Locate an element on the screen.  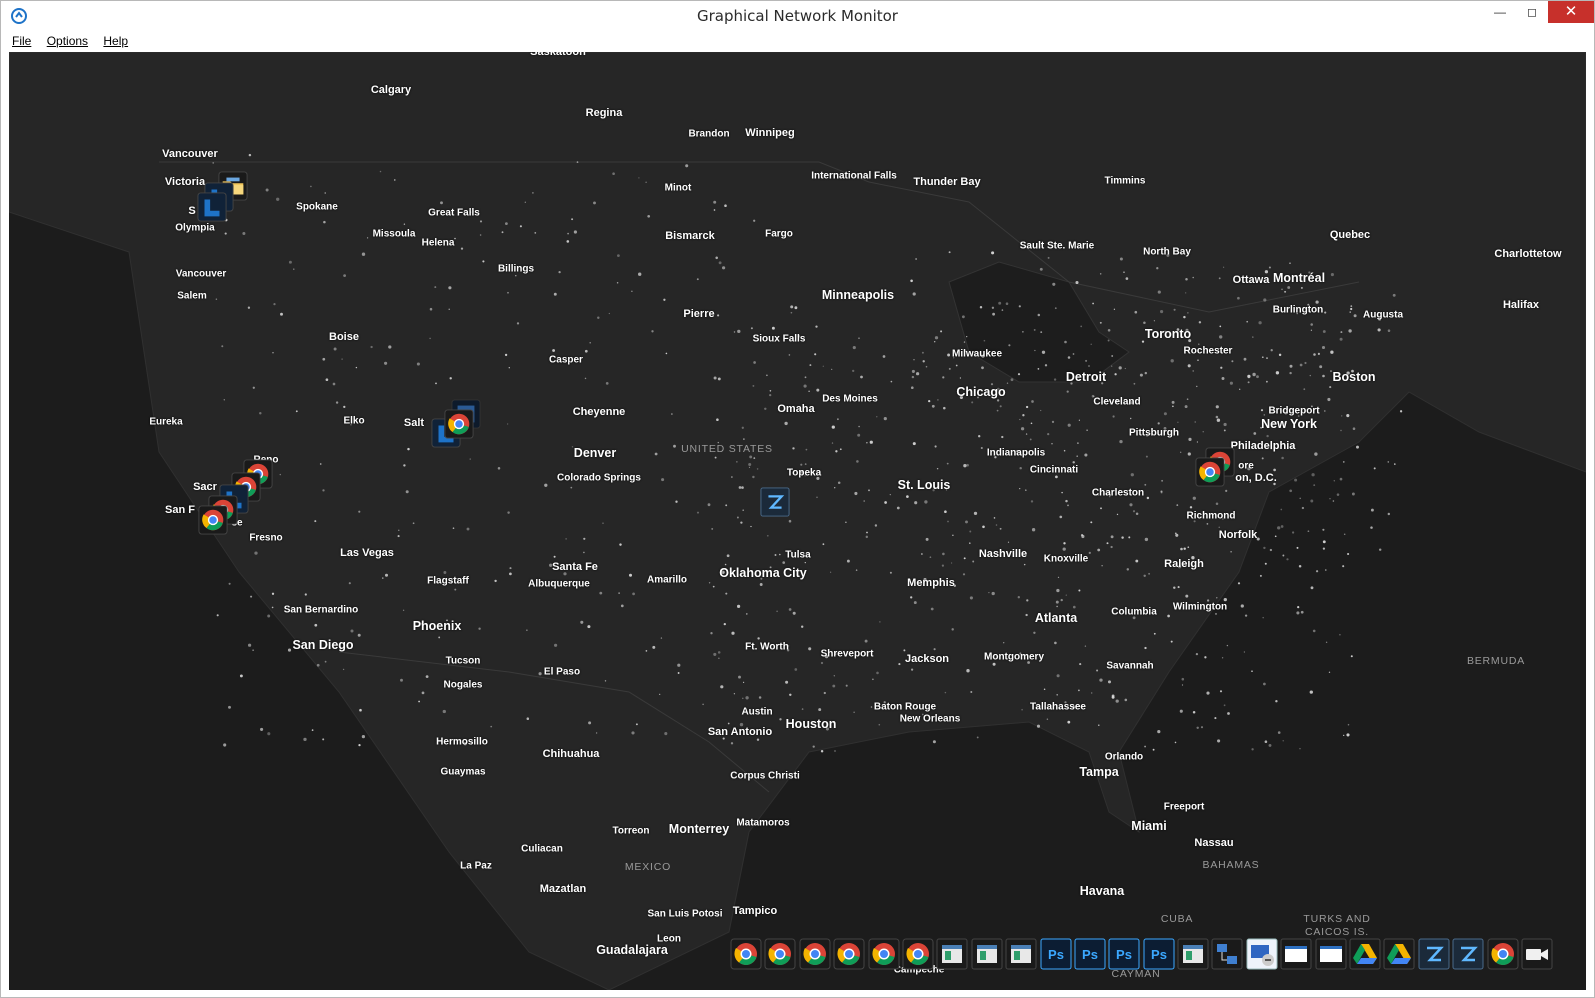
city-label: Victoria is located at coordinates (185, 182).